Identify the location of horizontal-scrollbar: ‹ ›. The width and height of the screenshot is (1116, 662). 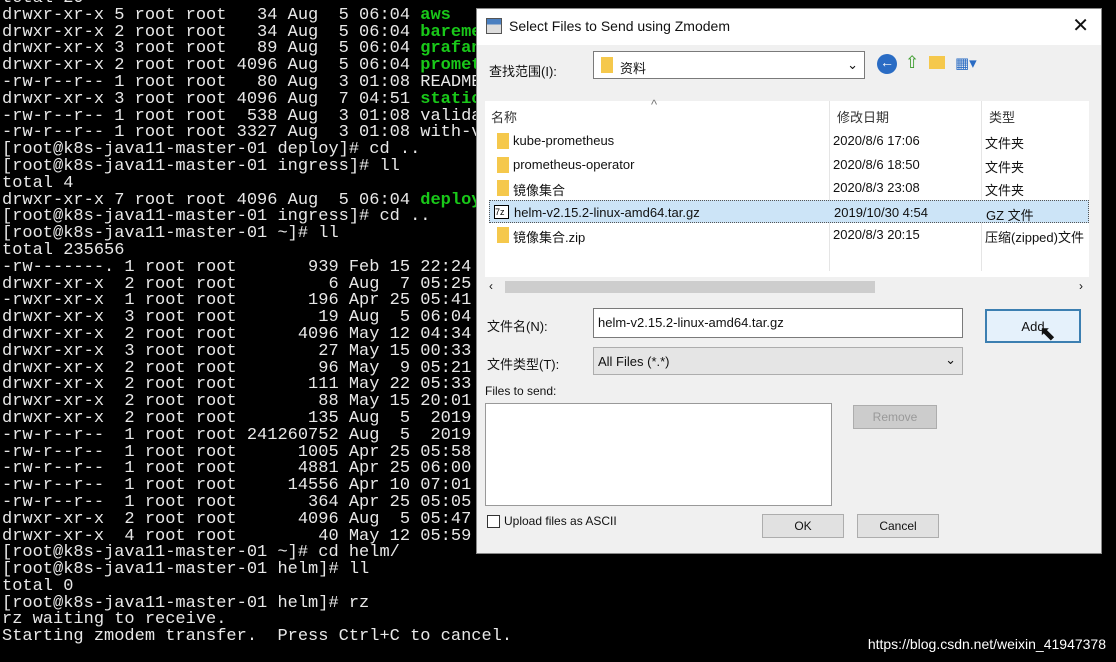
(787, 287).